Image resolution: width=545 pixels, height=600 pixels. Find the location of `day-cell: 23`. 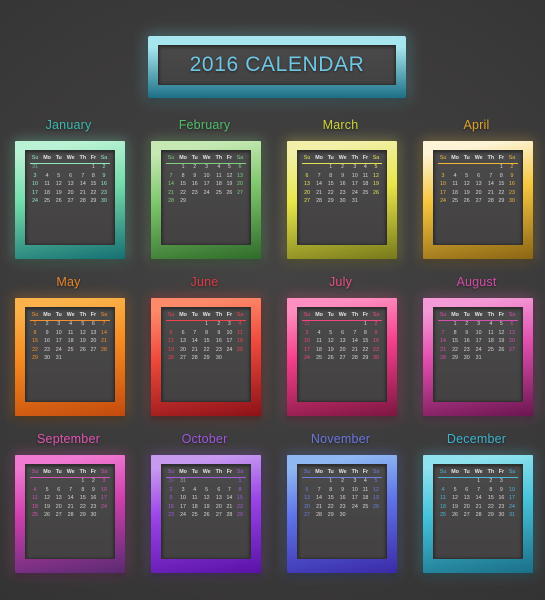

day-cell: 23 is located at coordinates (375, 350).